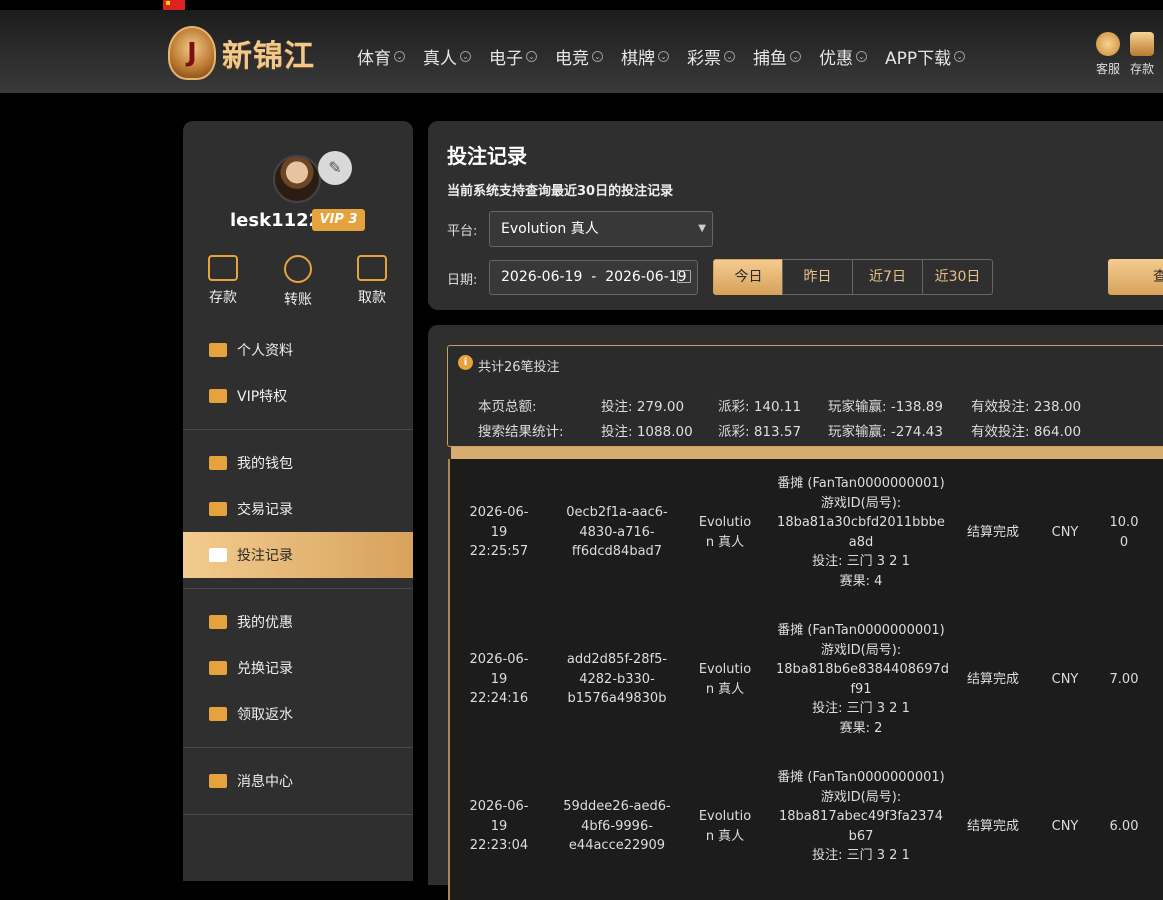 This screenshot has height=900, width=1163. I want to click on bet-id: 59ddee26-aed6- 4bf6-9996- e44acce22909, so click(617, 826).